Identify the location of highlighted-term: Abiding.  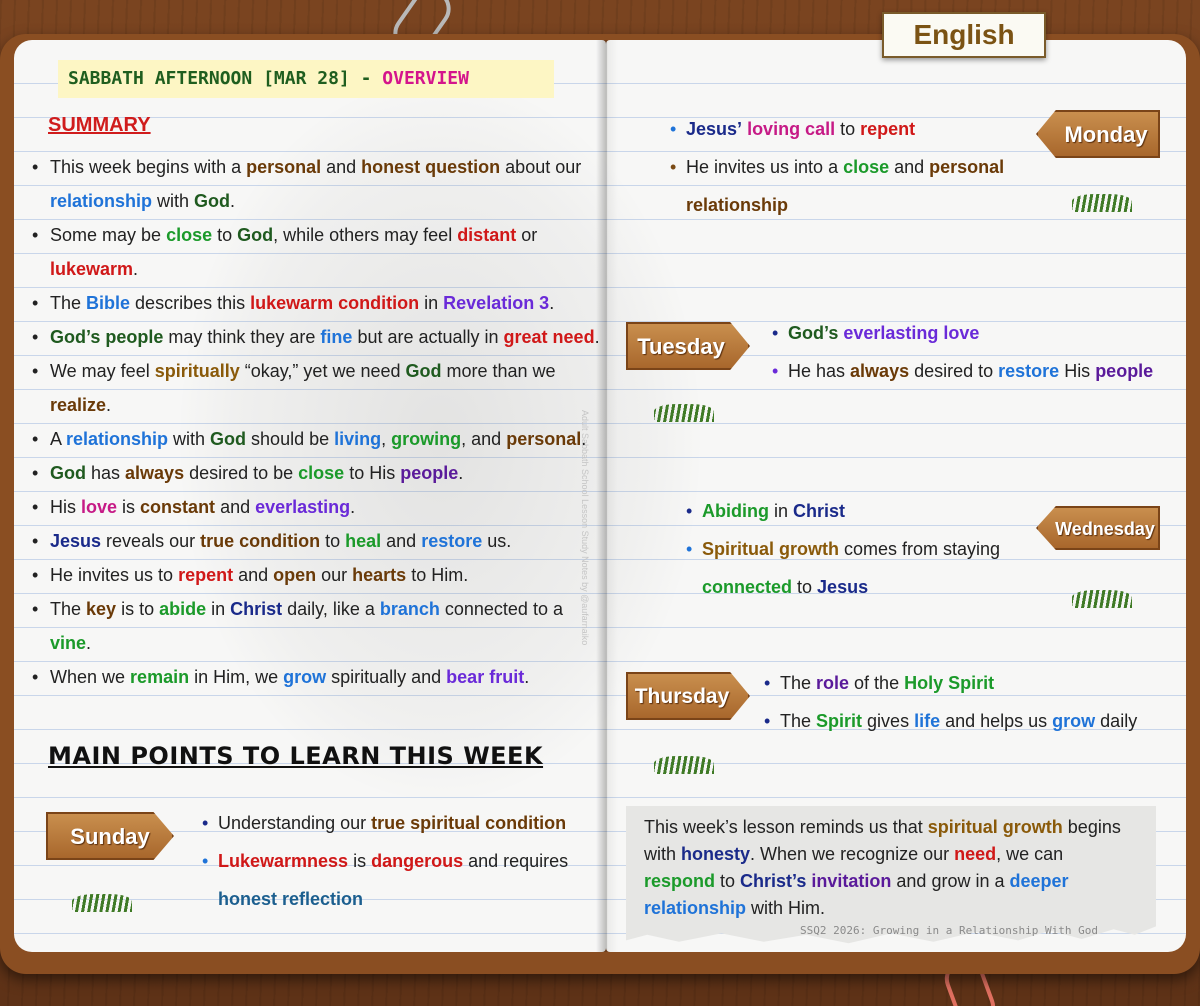
(735, 511).